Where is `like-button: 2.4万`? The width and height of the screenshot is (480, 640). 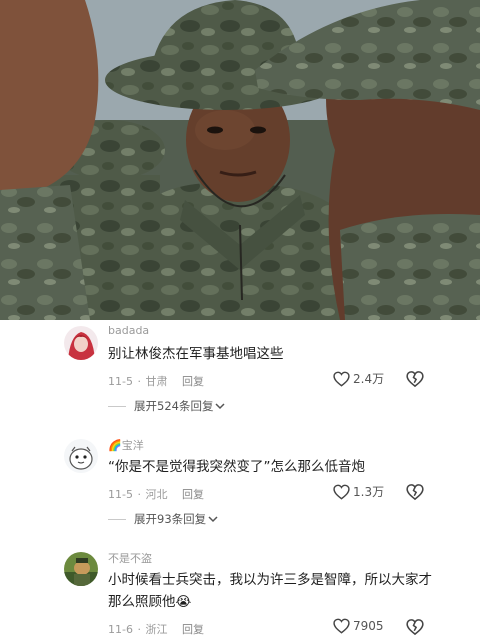
like-button: 2.4万 is located at coordinates (358, 378).